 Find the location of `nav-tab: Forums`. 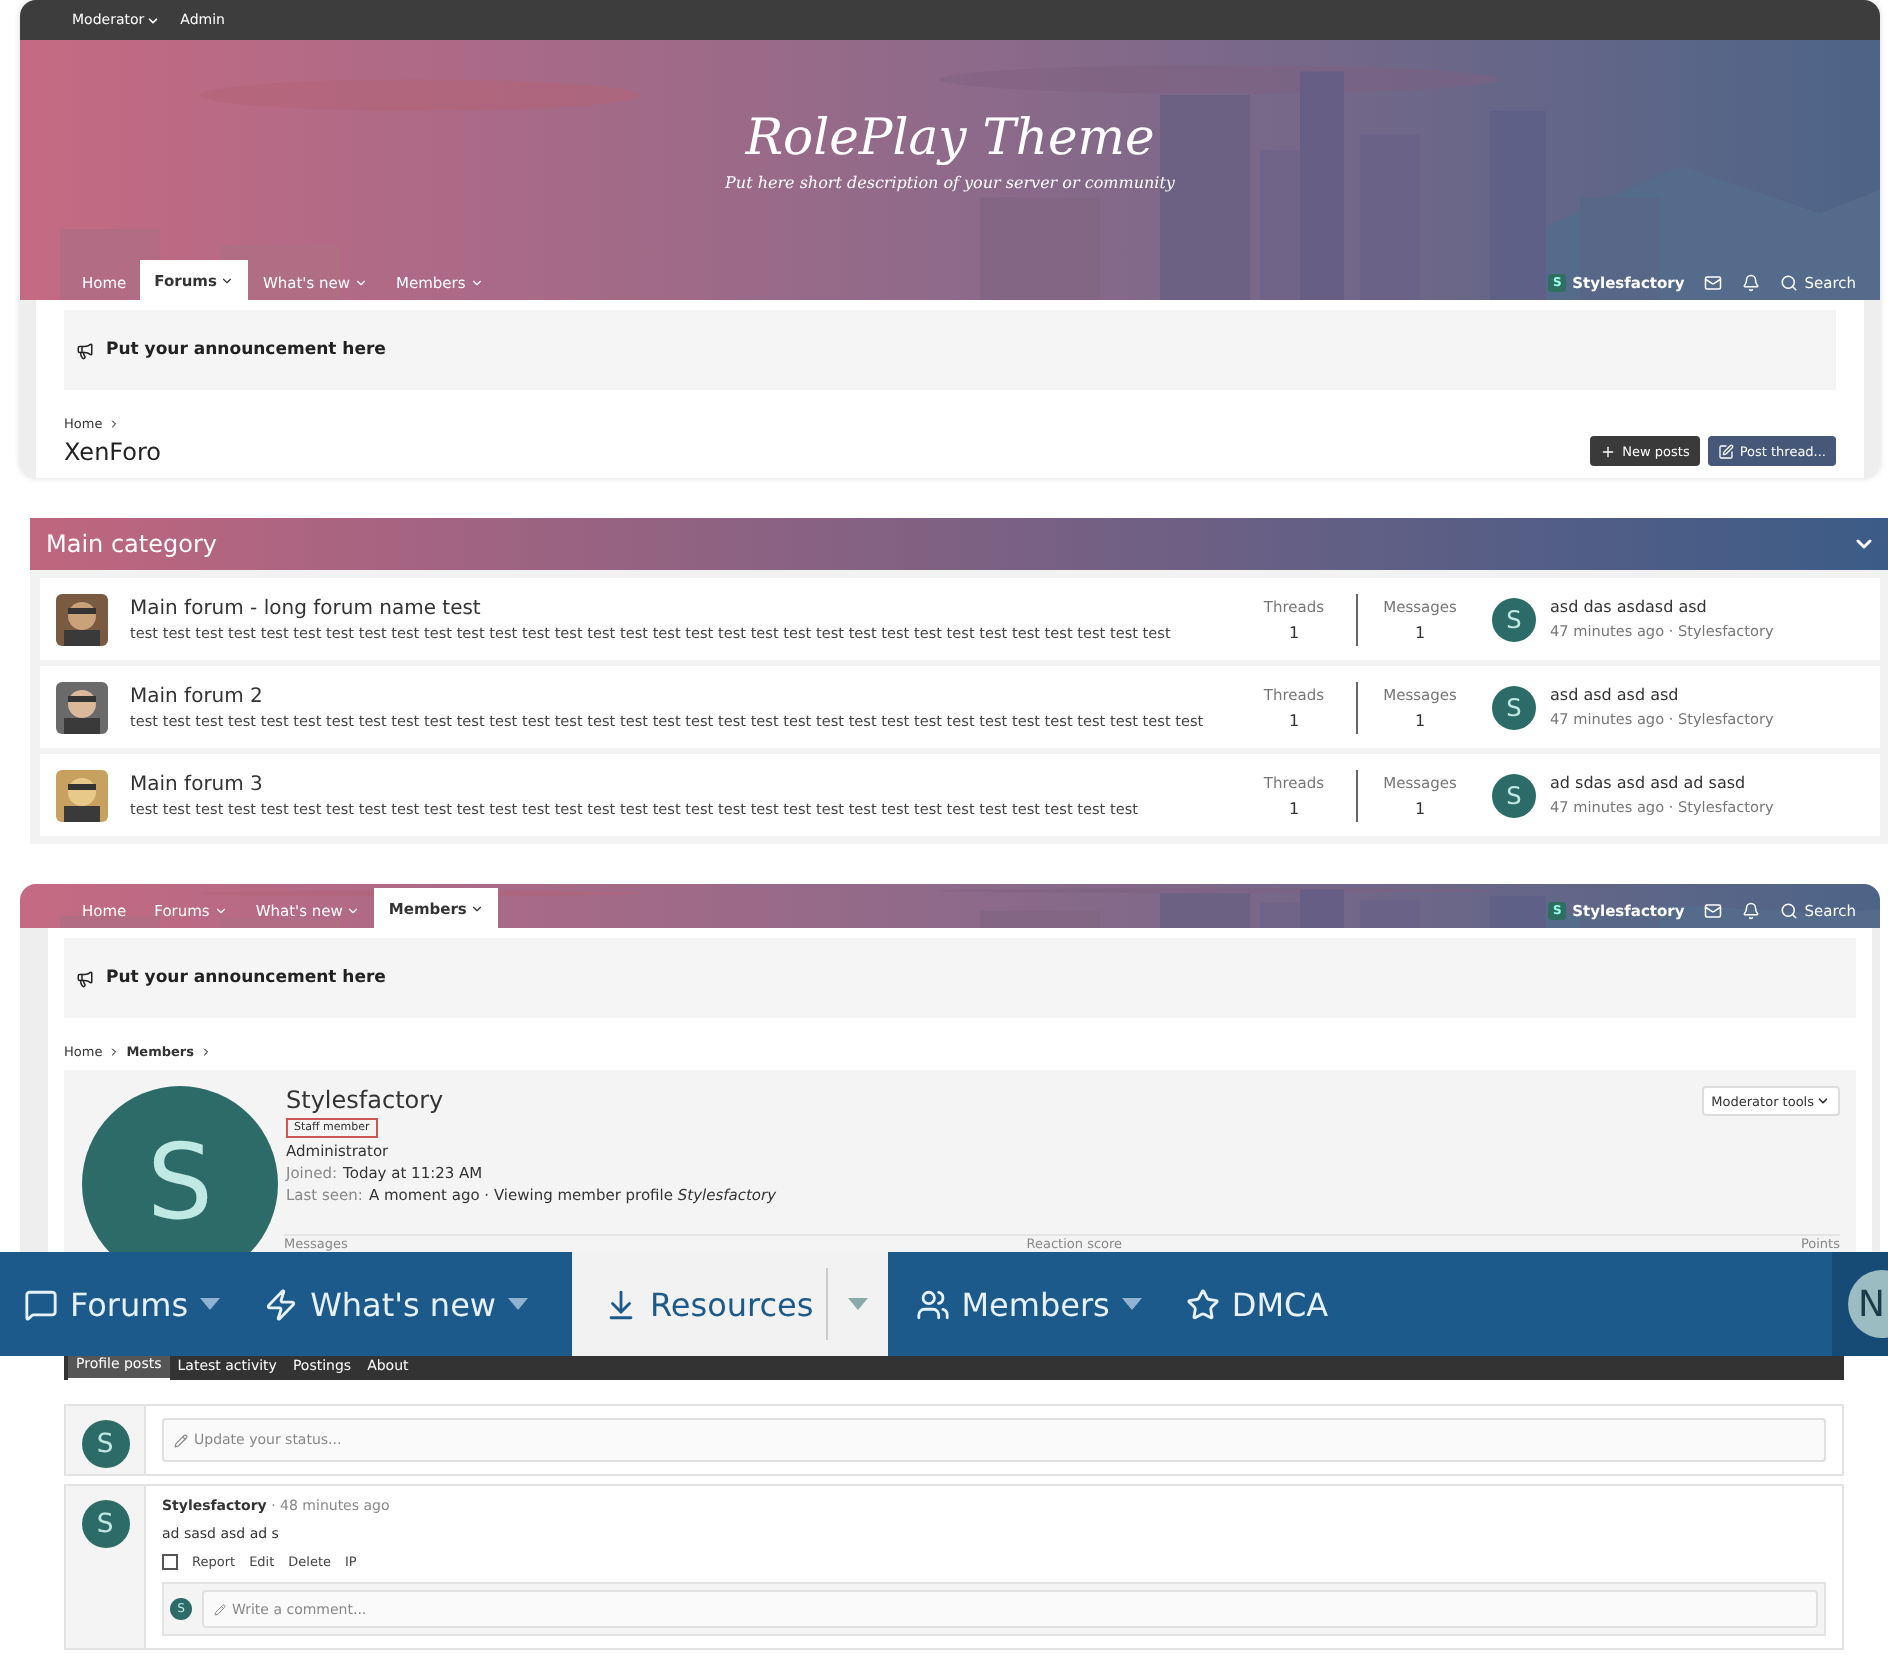

nav-tab: Forums is located at coordinates (122, 1304).